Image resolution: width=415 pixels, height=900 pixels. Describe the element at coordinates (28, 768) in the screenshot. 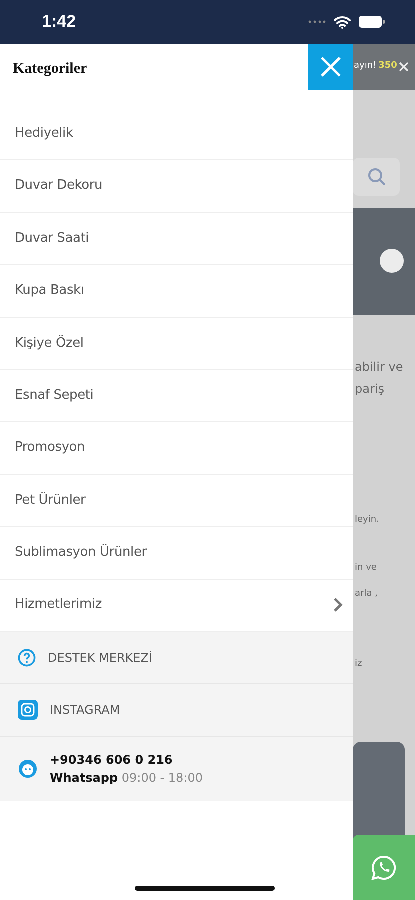

I see `support-agent-icon` at that location.